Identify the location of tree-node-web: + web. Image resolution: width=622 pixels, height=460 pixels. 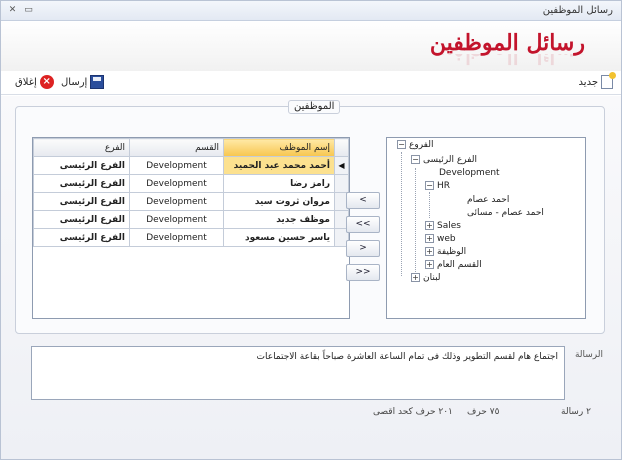
(440, 239).